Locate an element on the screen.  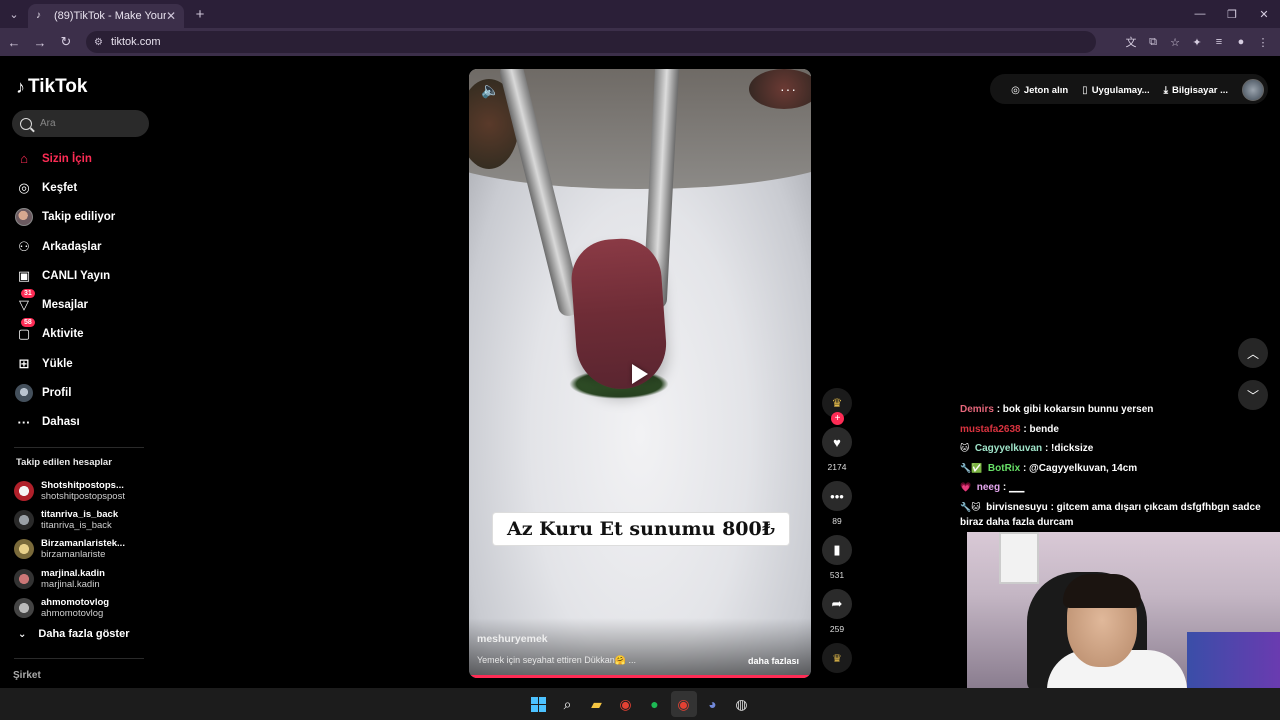
new-tab-button: + is located at coordinates (200, 14).